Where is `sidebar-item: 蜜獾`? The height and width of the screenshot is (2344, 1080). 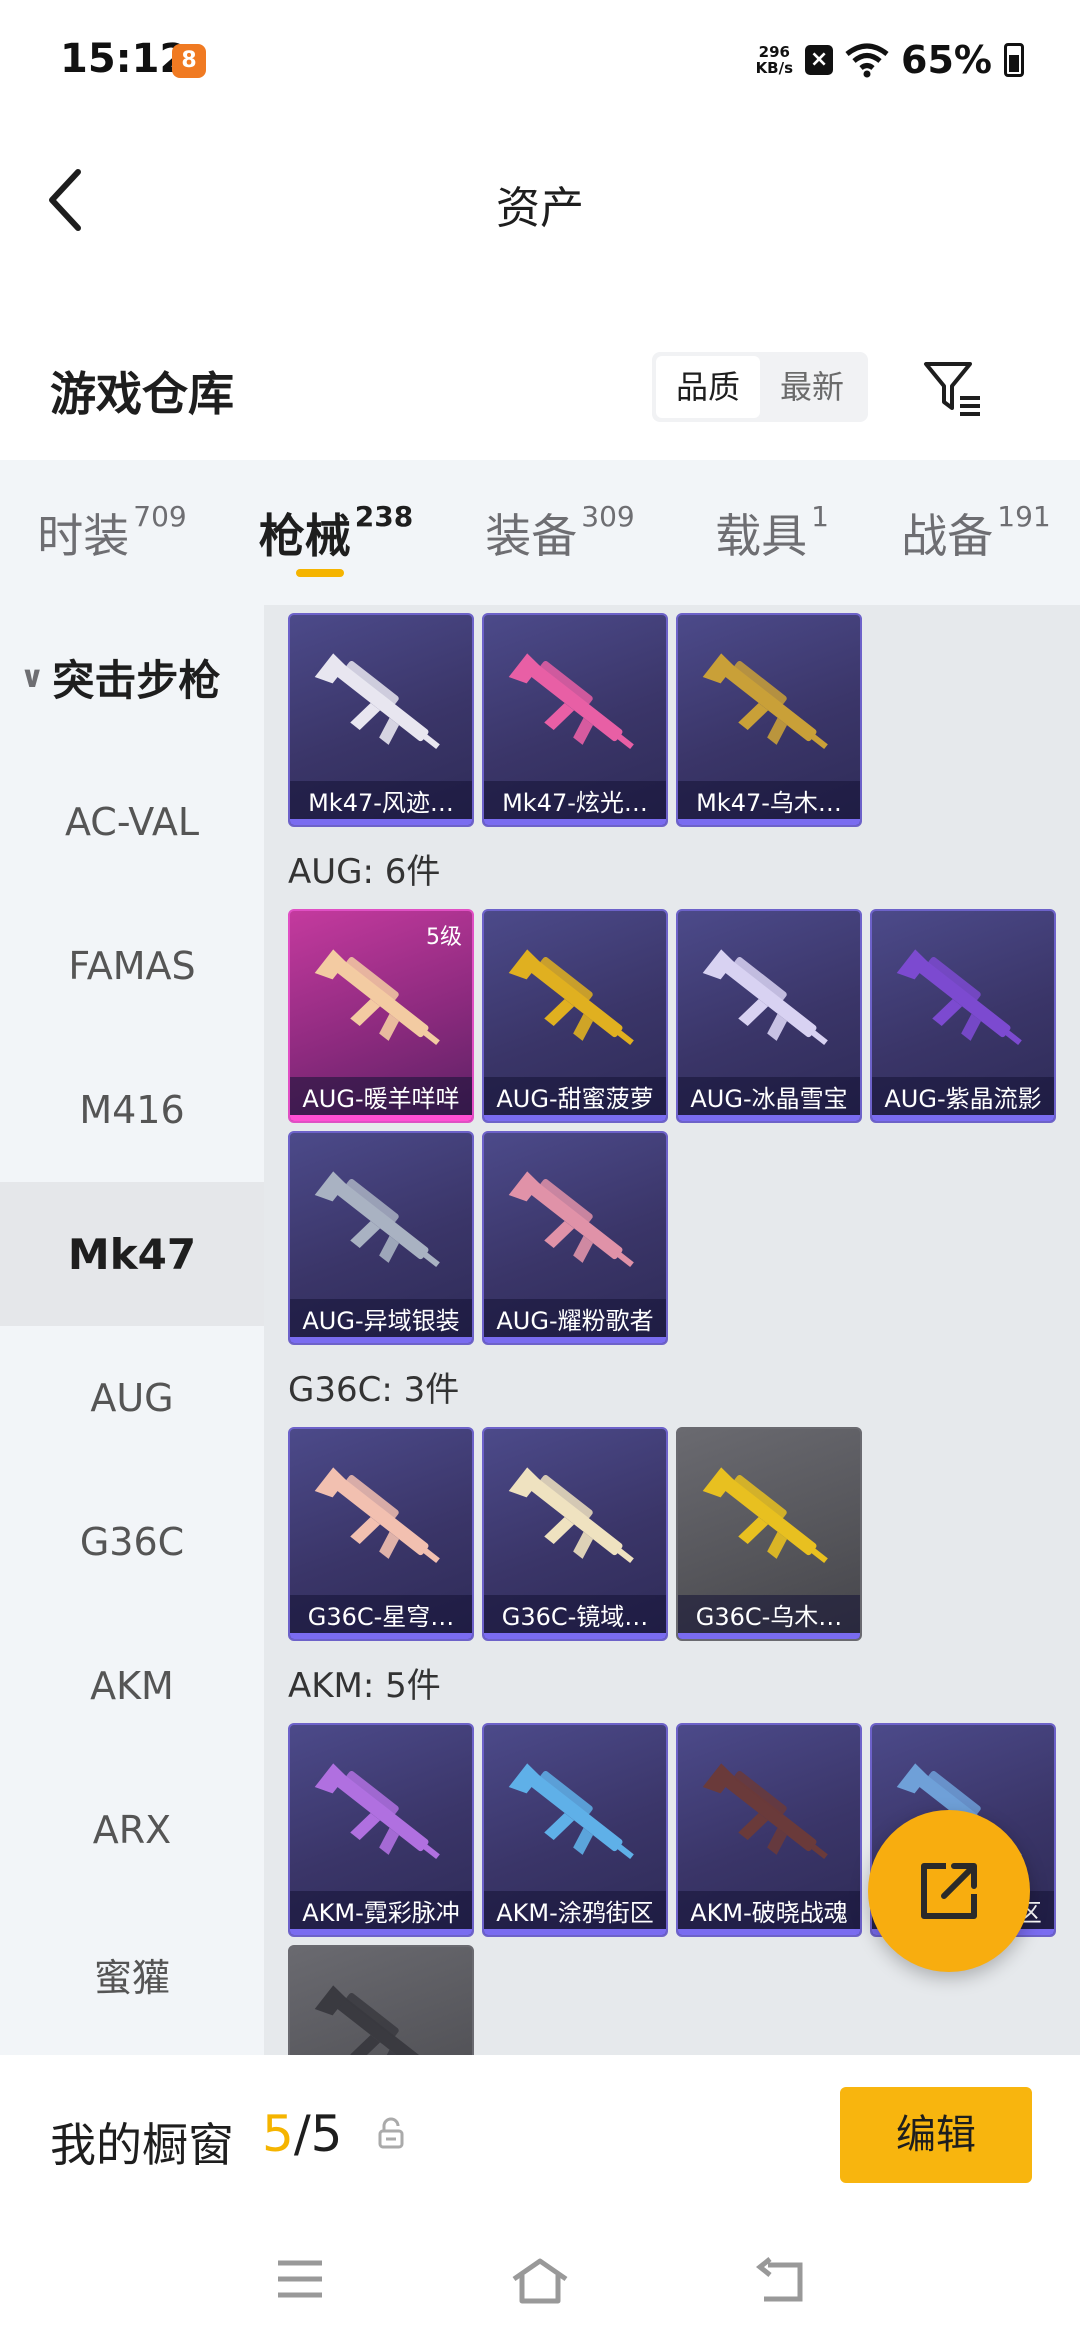 sidebar-item: 蜜獾 is located at coordinates (132, 1974).